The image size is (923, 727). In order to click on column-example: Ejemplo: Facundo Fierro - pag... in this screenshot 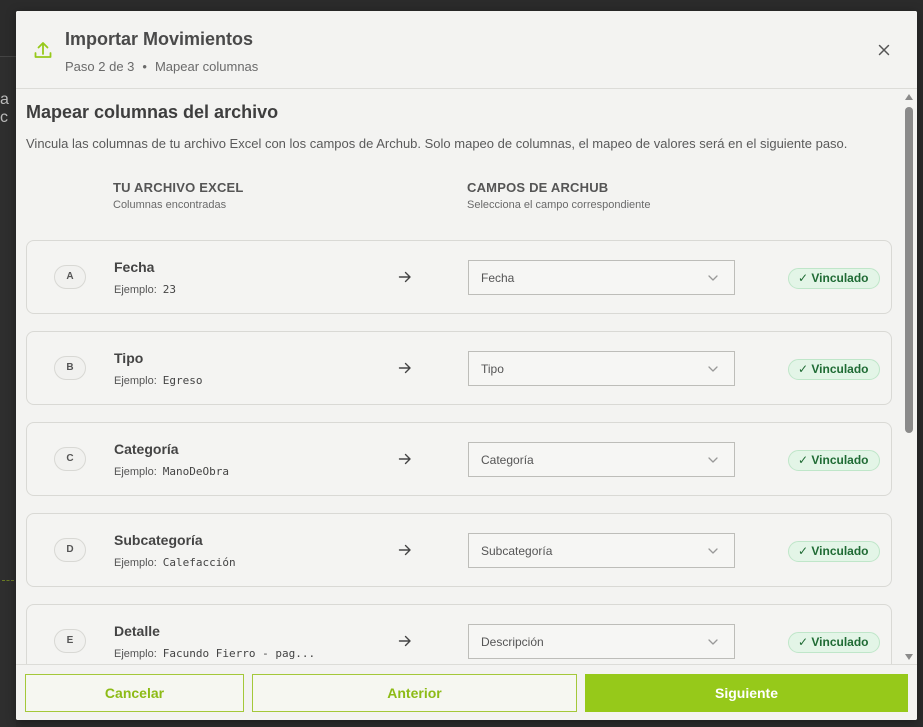, I will do `click(214, 653)`.